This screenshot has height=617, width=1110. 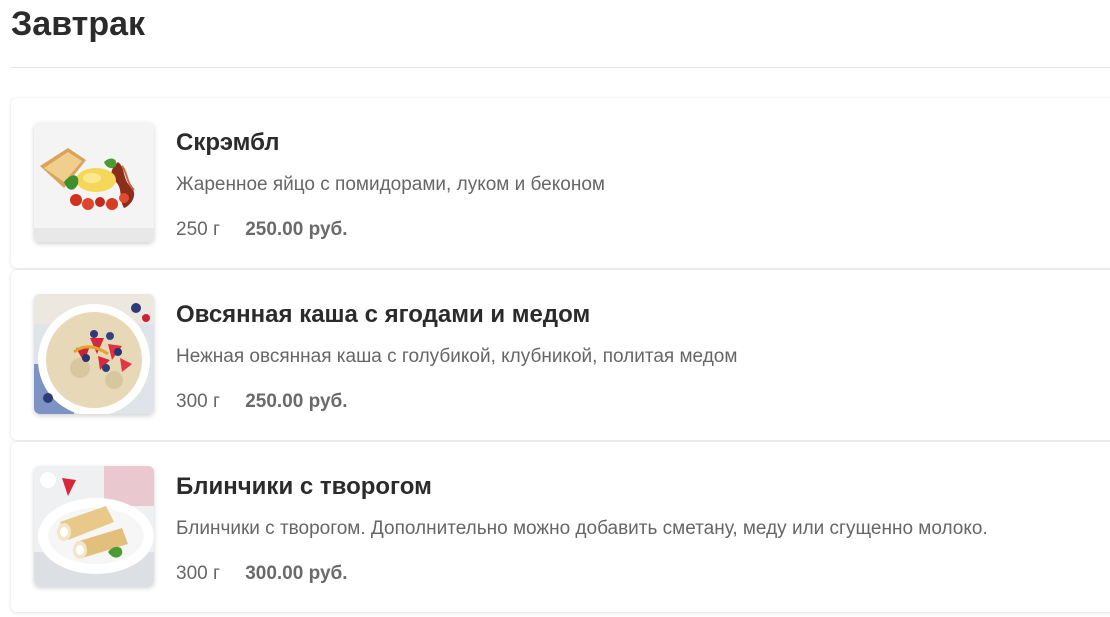 What do you see at coordinates (94, 354) in the screenshot?
I see `oatmeal-berries-photo` at bounding box center [94, 354].